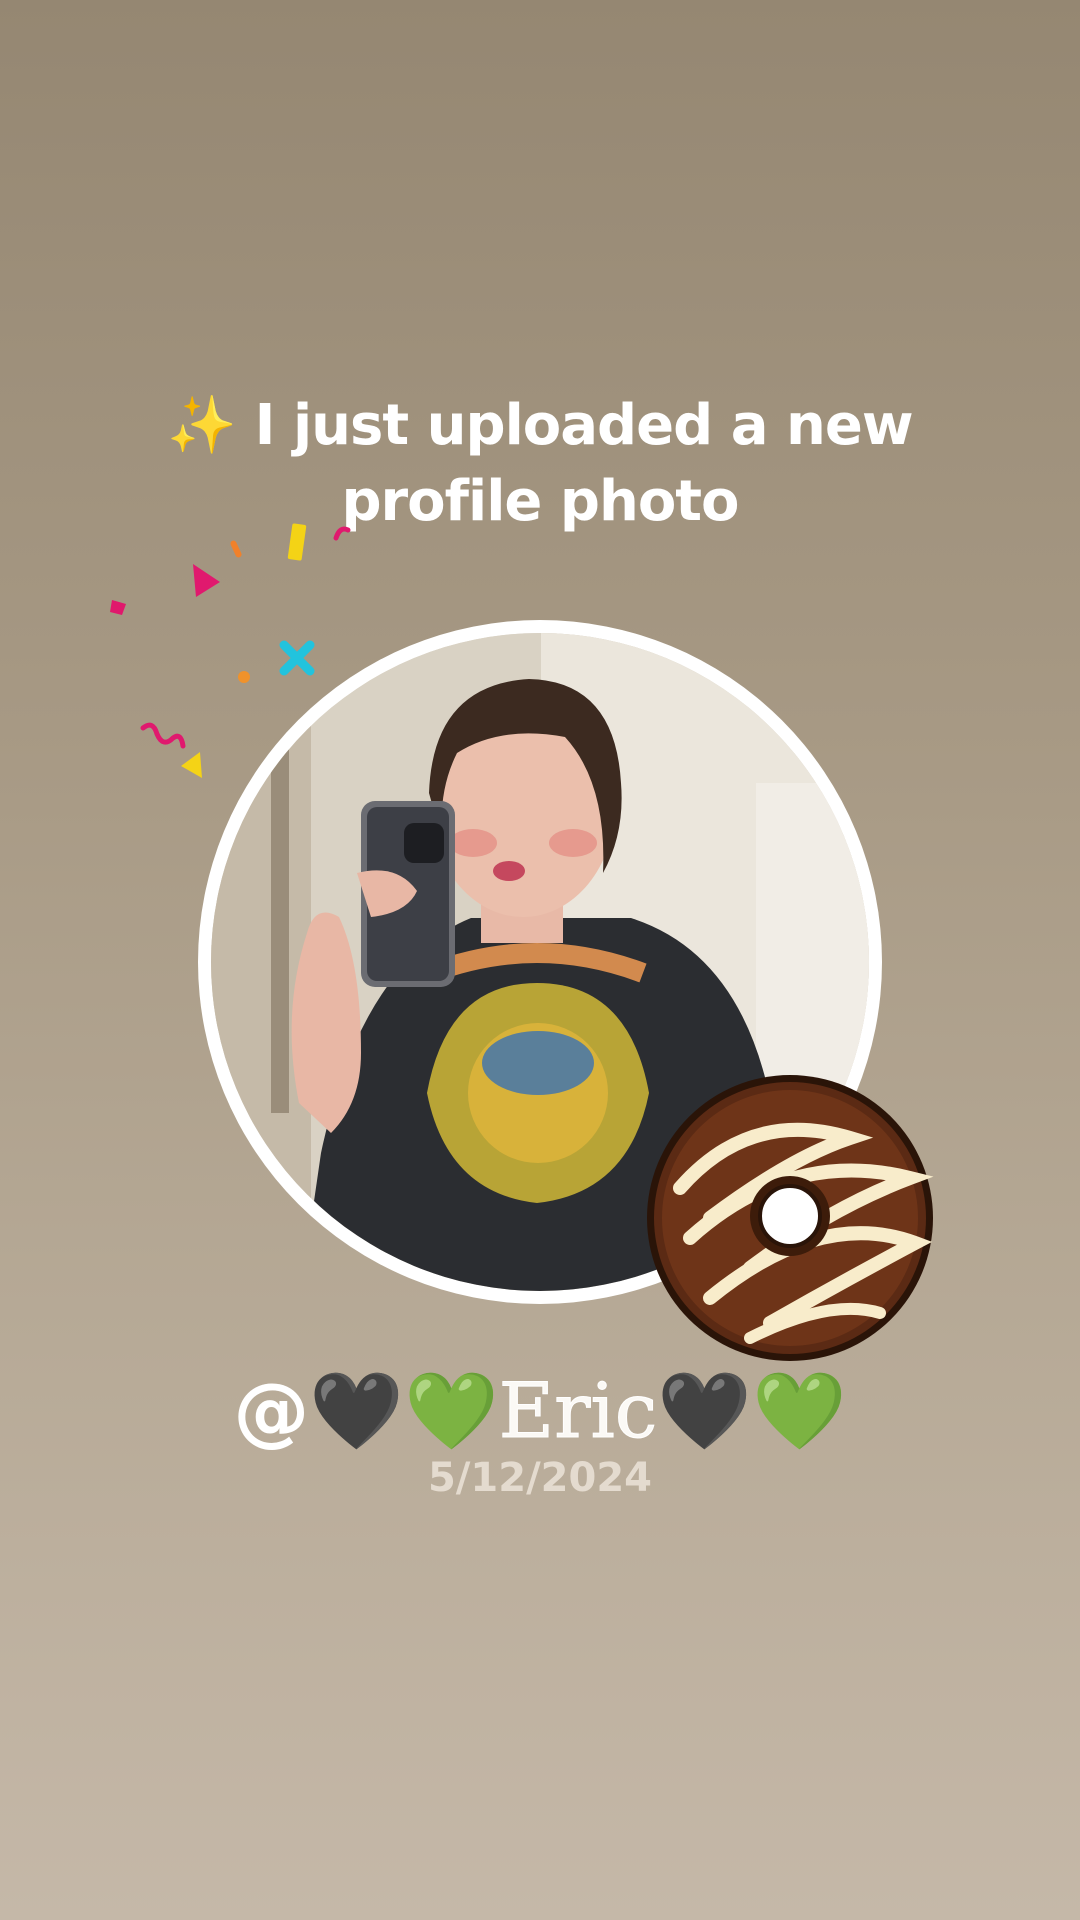 Image resolution: width=1080 pixels, height=1920 pixels. I want to click on handle-name: Eric, so click(578, 1410).